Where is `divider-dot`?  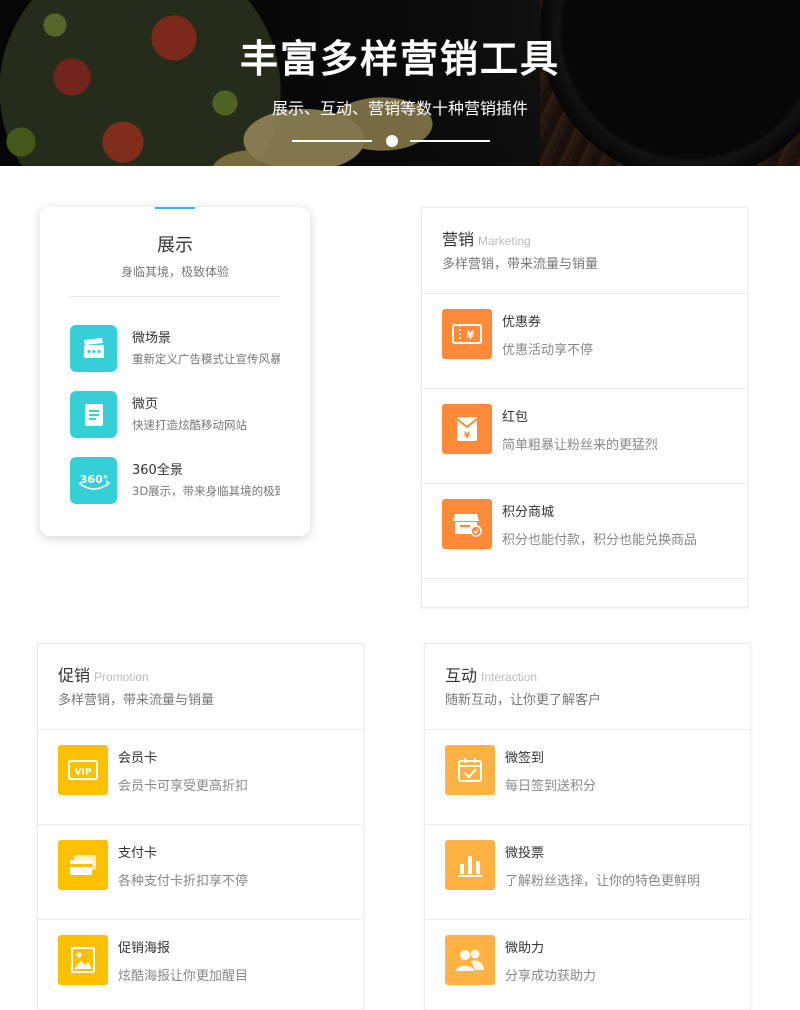 divider-dot is located at coordinates (392, 141).